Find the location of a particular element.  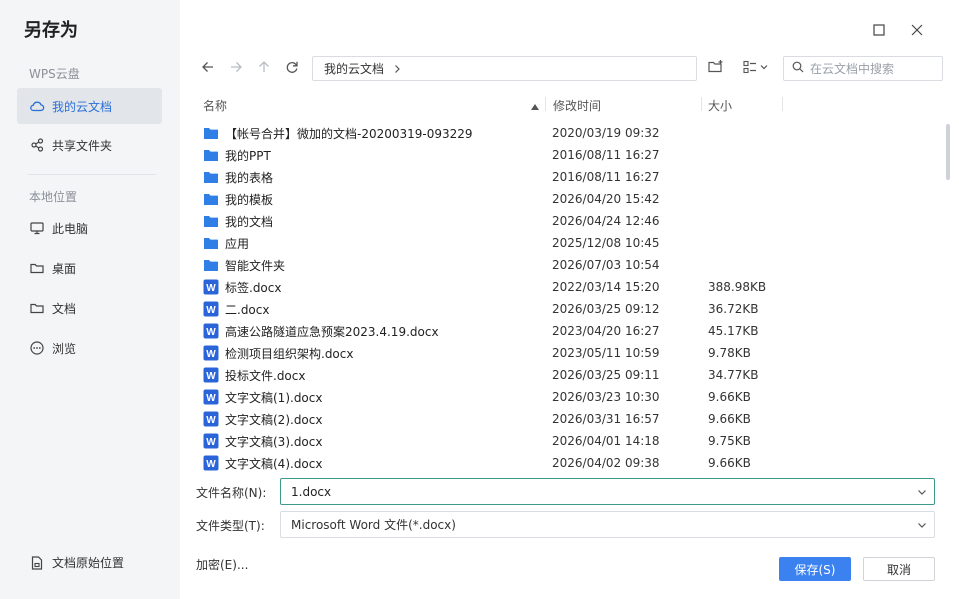

file-name: 我的表格 is located at coordinates (249, 177).